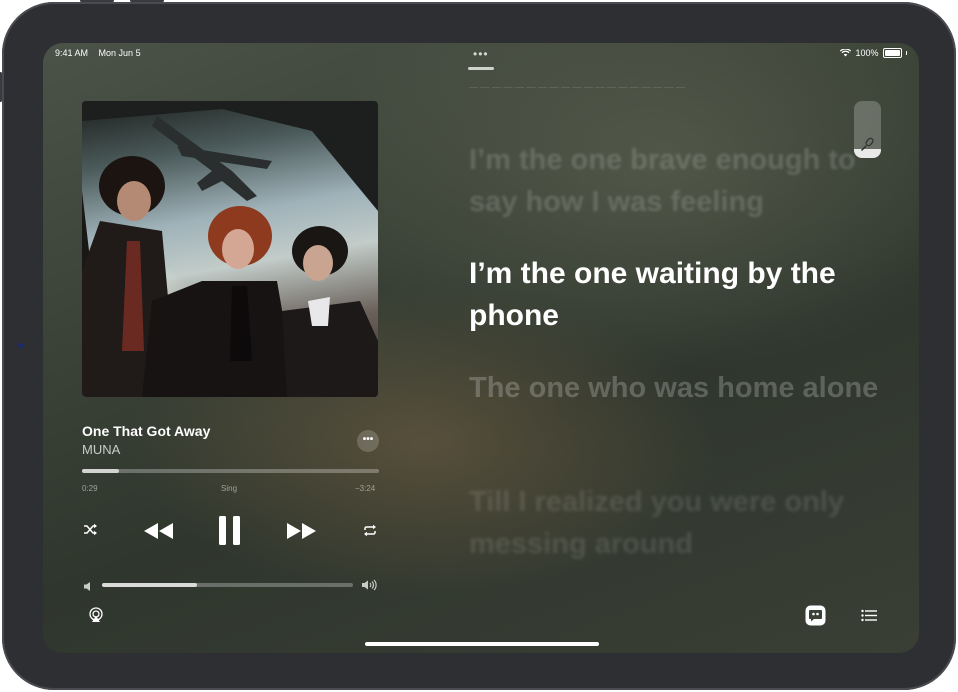 The image size is (958, 692). I want to click on battery-icon, so click(892, 53).